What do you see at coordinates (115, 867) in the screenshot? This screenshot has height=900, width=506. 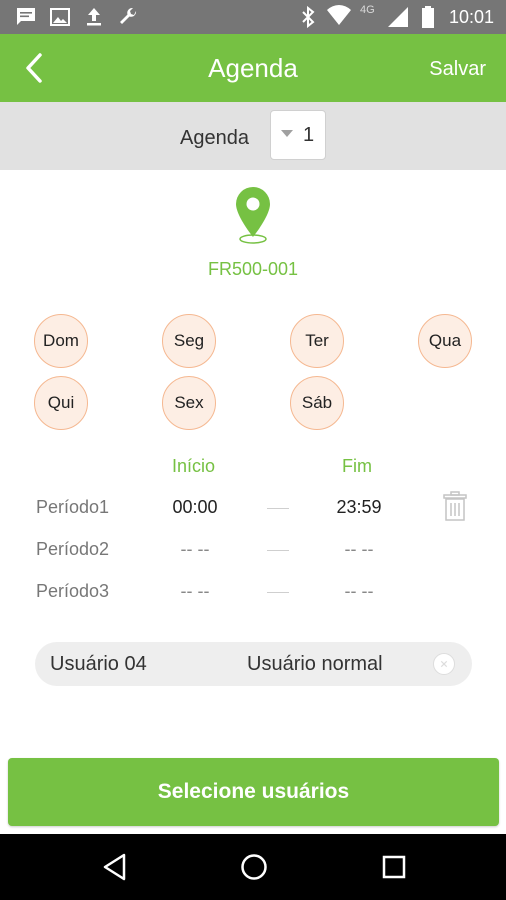 I see `back-triangle-icon` at bounding box center [115, 867].